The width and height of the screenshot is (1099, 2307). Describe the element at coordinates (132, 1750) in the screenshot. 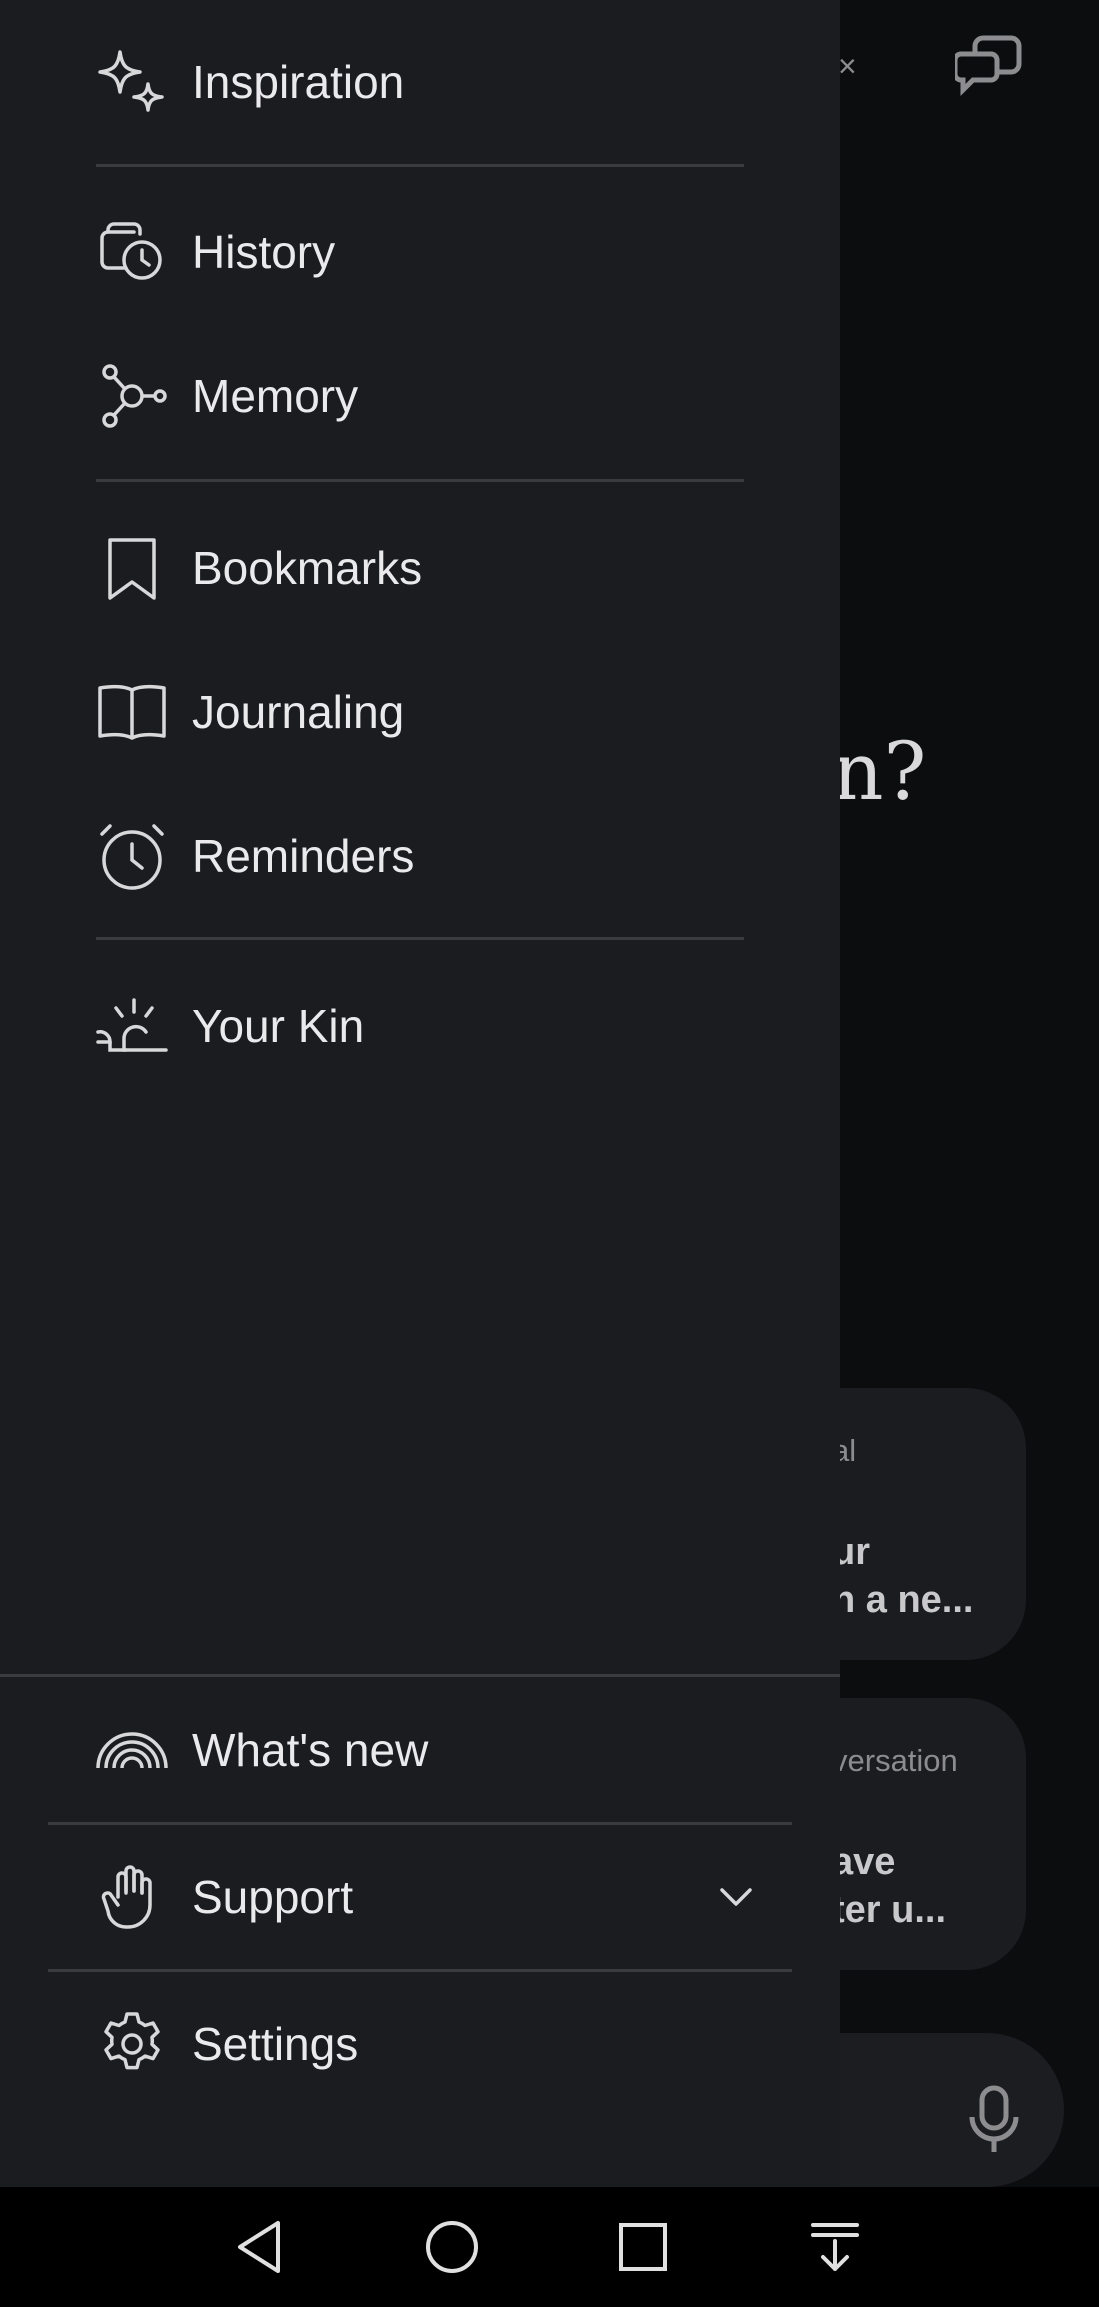

I see `rainbow-icon` at that location.